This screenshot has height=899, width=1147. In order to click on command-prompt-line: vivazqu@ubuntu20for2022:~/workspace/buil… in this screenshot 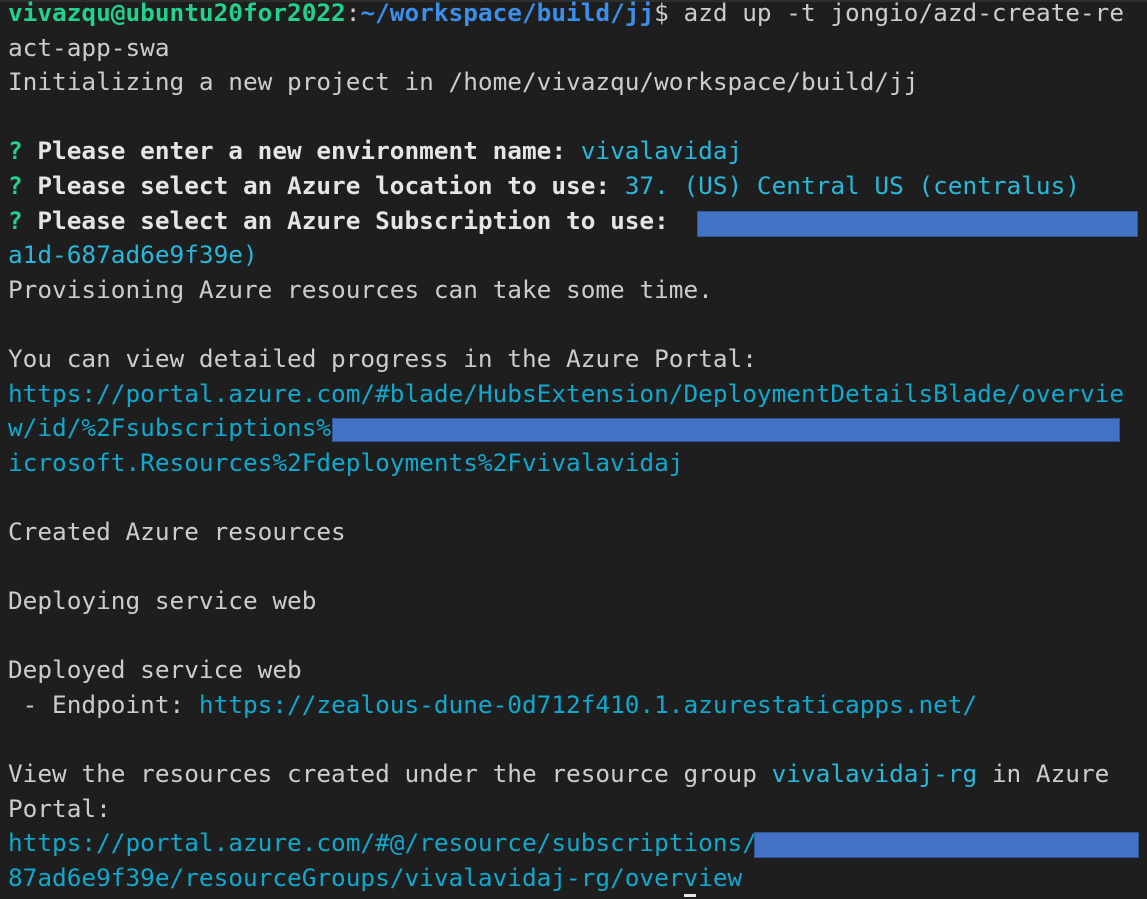, I will do `click(566, 15)`.